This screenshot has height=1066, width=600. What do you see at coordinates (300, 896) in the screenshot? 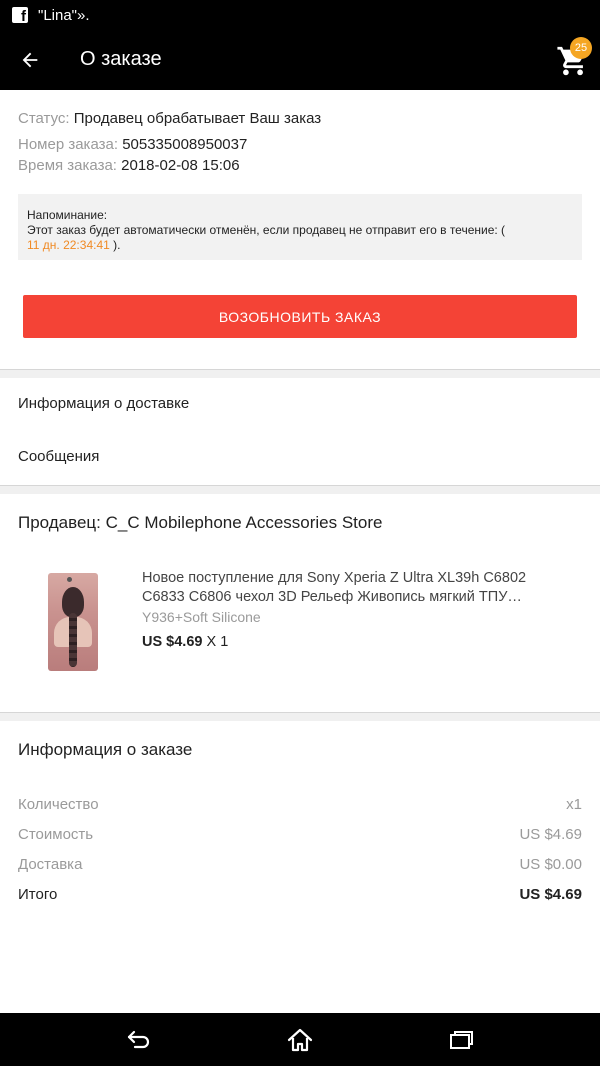
I see `total-row: Итого US $4.69` at bounding box center [300, 896].